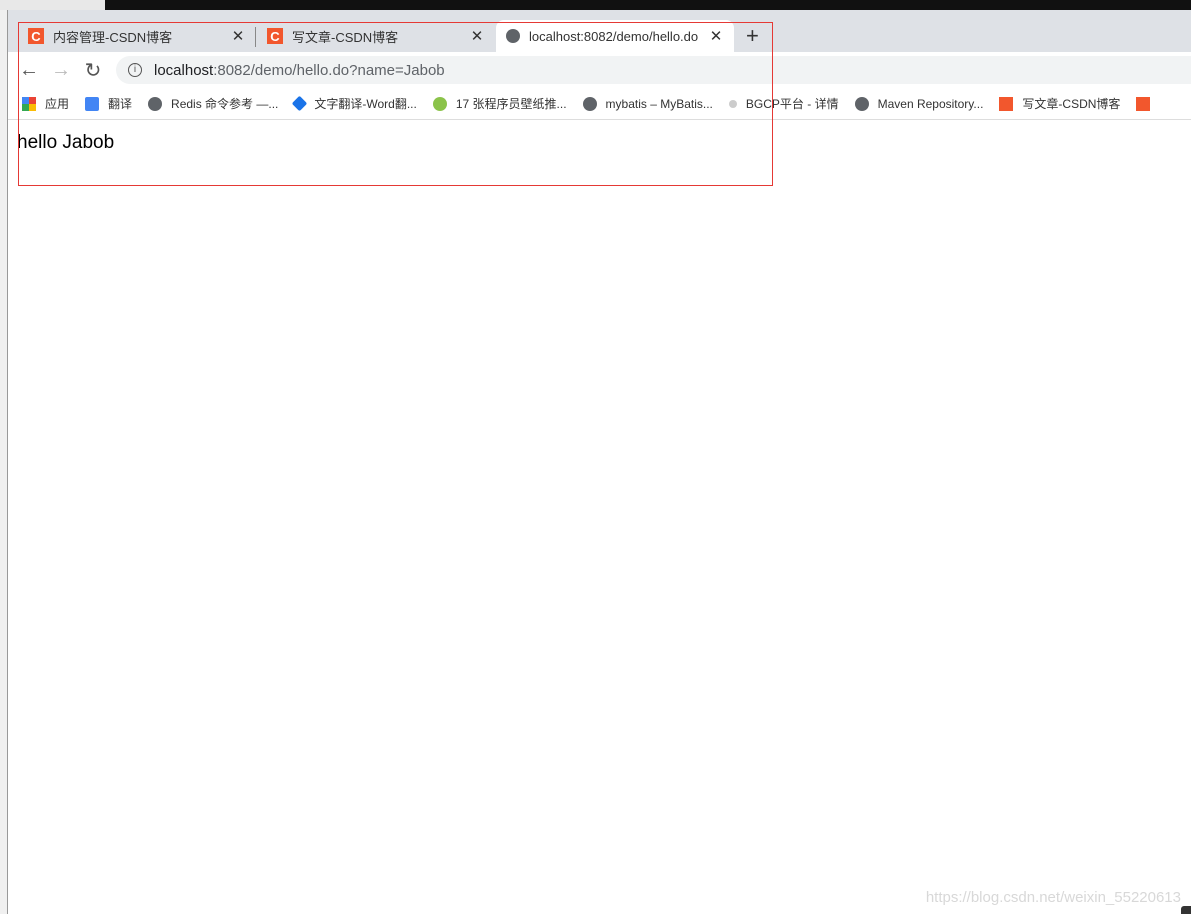 Image resolution: width=1191 pixels, height=914 pixels. What do you see at coordinates (648, 5) in the screenshot?
I see `background-window` at bounding box center [648, 5].